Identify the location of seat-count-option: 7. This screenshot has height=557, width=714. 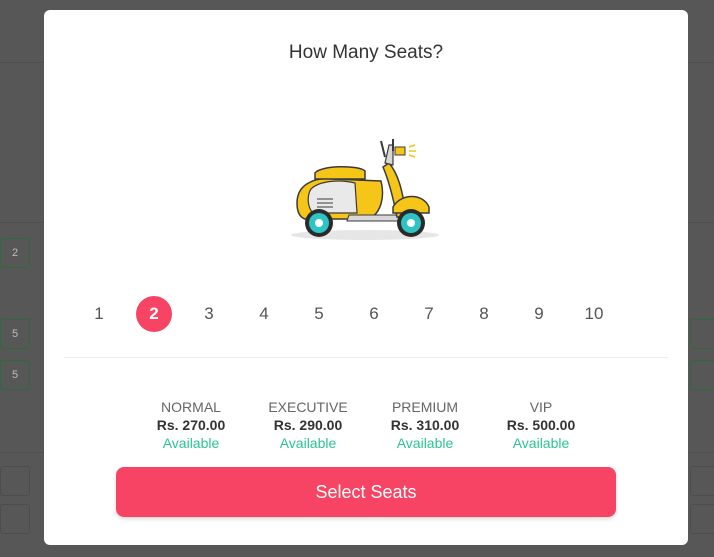
(429, 314).